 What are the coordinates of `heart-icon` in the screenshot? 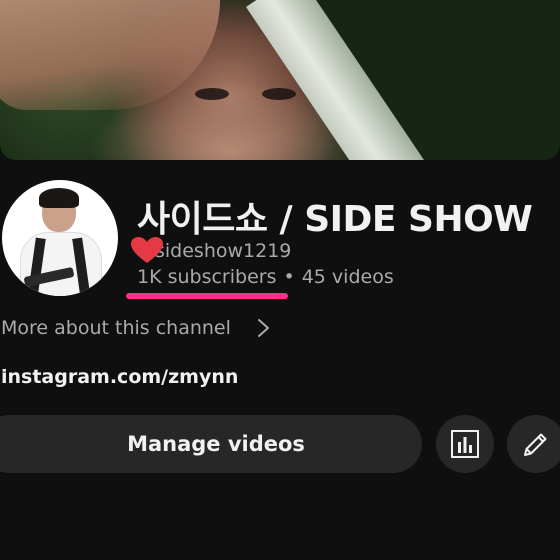 It's located at (147, 250).